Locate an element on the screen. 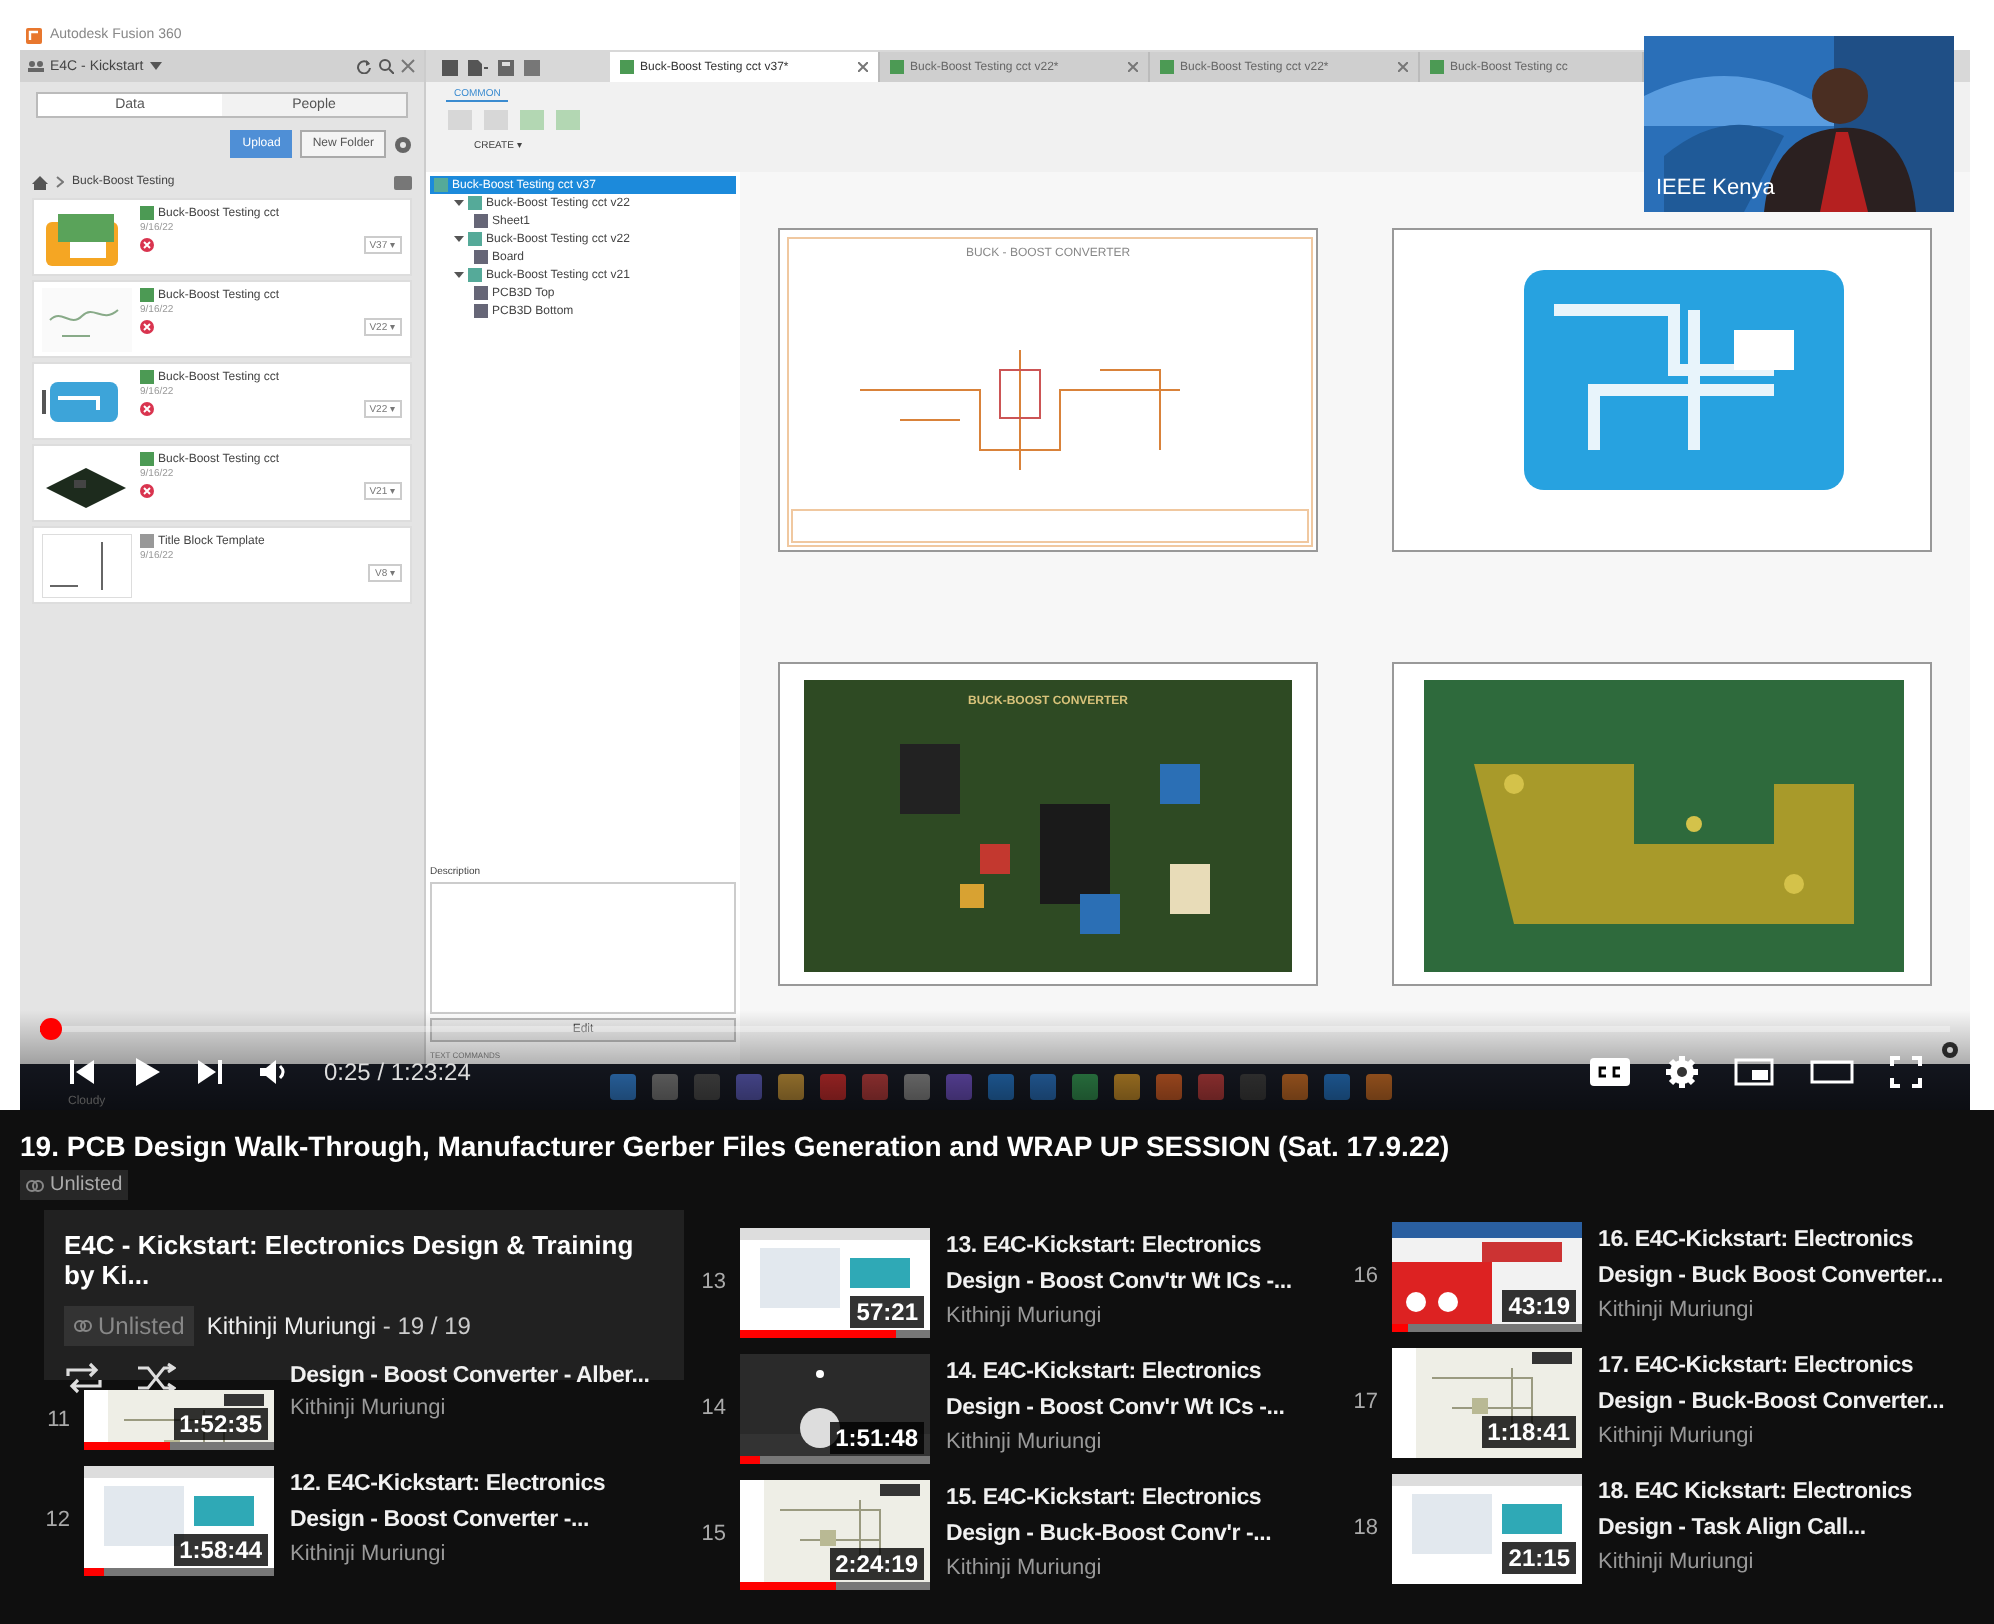  playlist-item: 13 57:21 13. E4C-Kickstart: Electronics Design - Boost Conv'tr Wt ICs -... Kithinji Muriungi is located at coordinates (1018, 1282).